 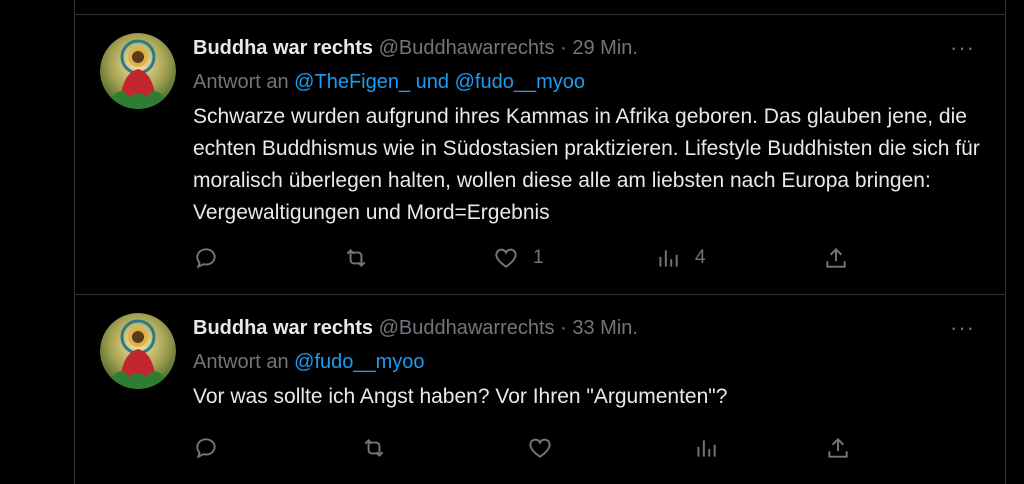 I want to click on views-button, so click(x=706, y=448).